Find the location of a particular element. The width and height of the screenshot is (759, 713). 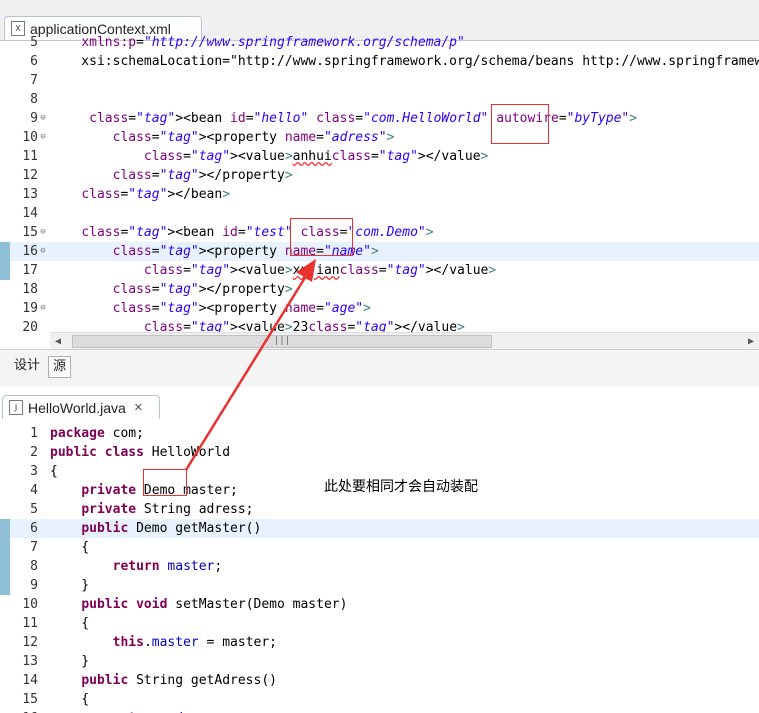

annotation-arrow is located at coordinates (250, 365).